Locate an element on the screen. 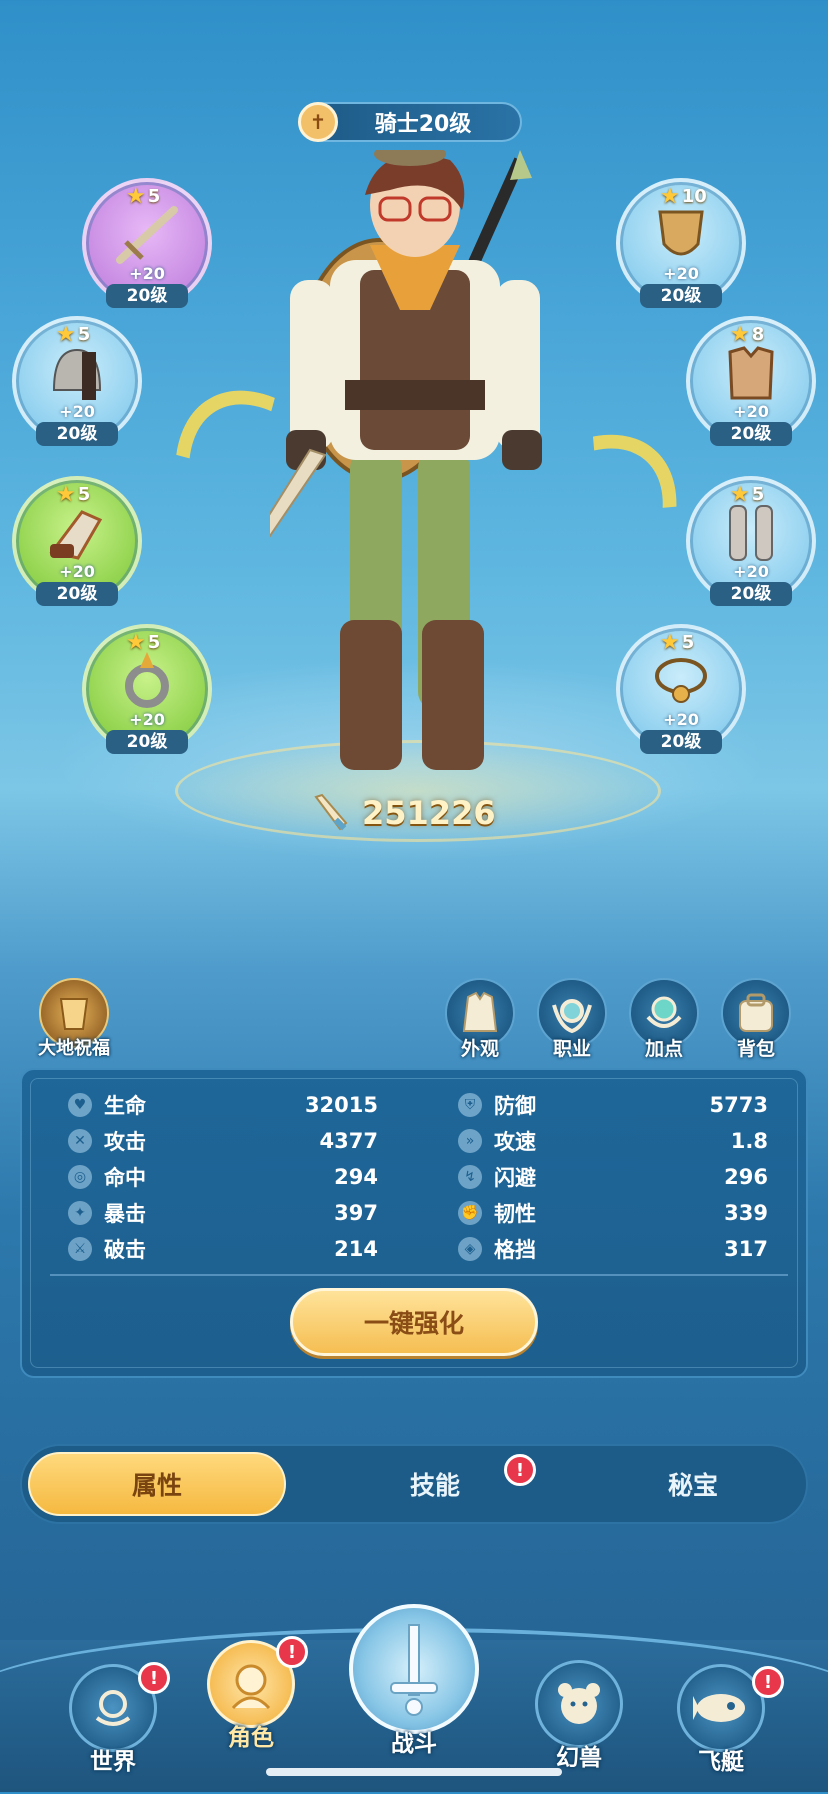 This screenshot has height=1794, width=828. equip-slot-helmet: ★ 5 +20 20级 is located at coordinates (77, 381).